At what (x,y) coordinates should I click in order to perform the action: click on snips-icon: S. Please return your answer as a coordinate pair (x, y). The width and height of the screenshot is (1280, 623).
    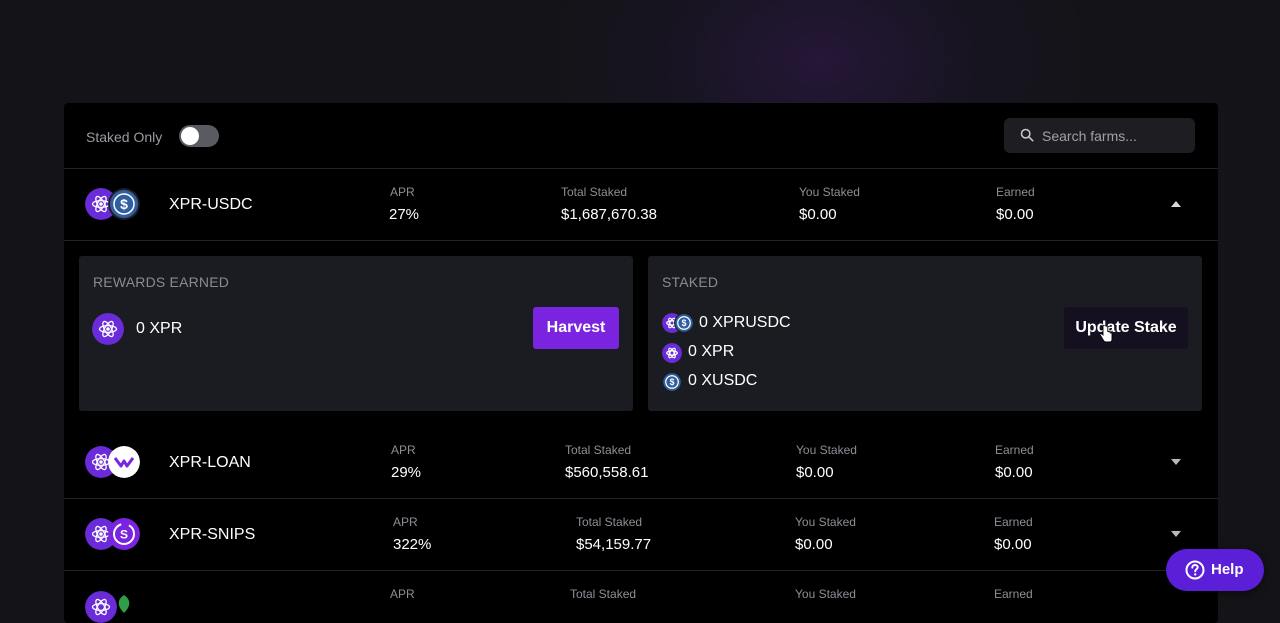
    Looking at the image, I should click on (124, 534).